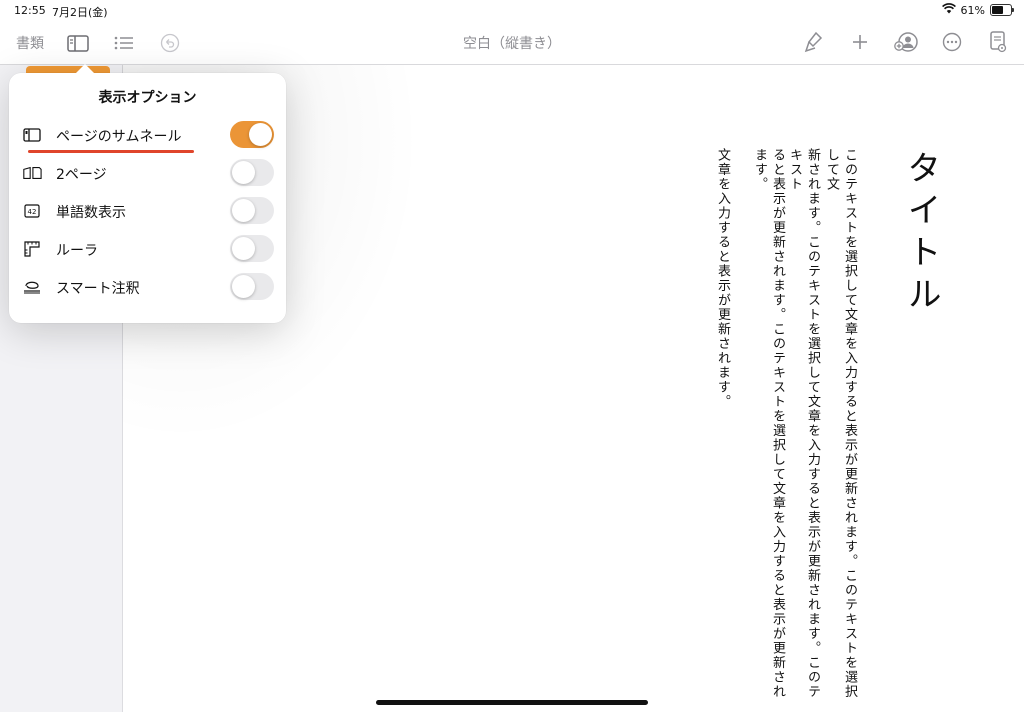 This screenshot has height=712, width=1024. I want to click on add-person-icon, so click(906, 42).